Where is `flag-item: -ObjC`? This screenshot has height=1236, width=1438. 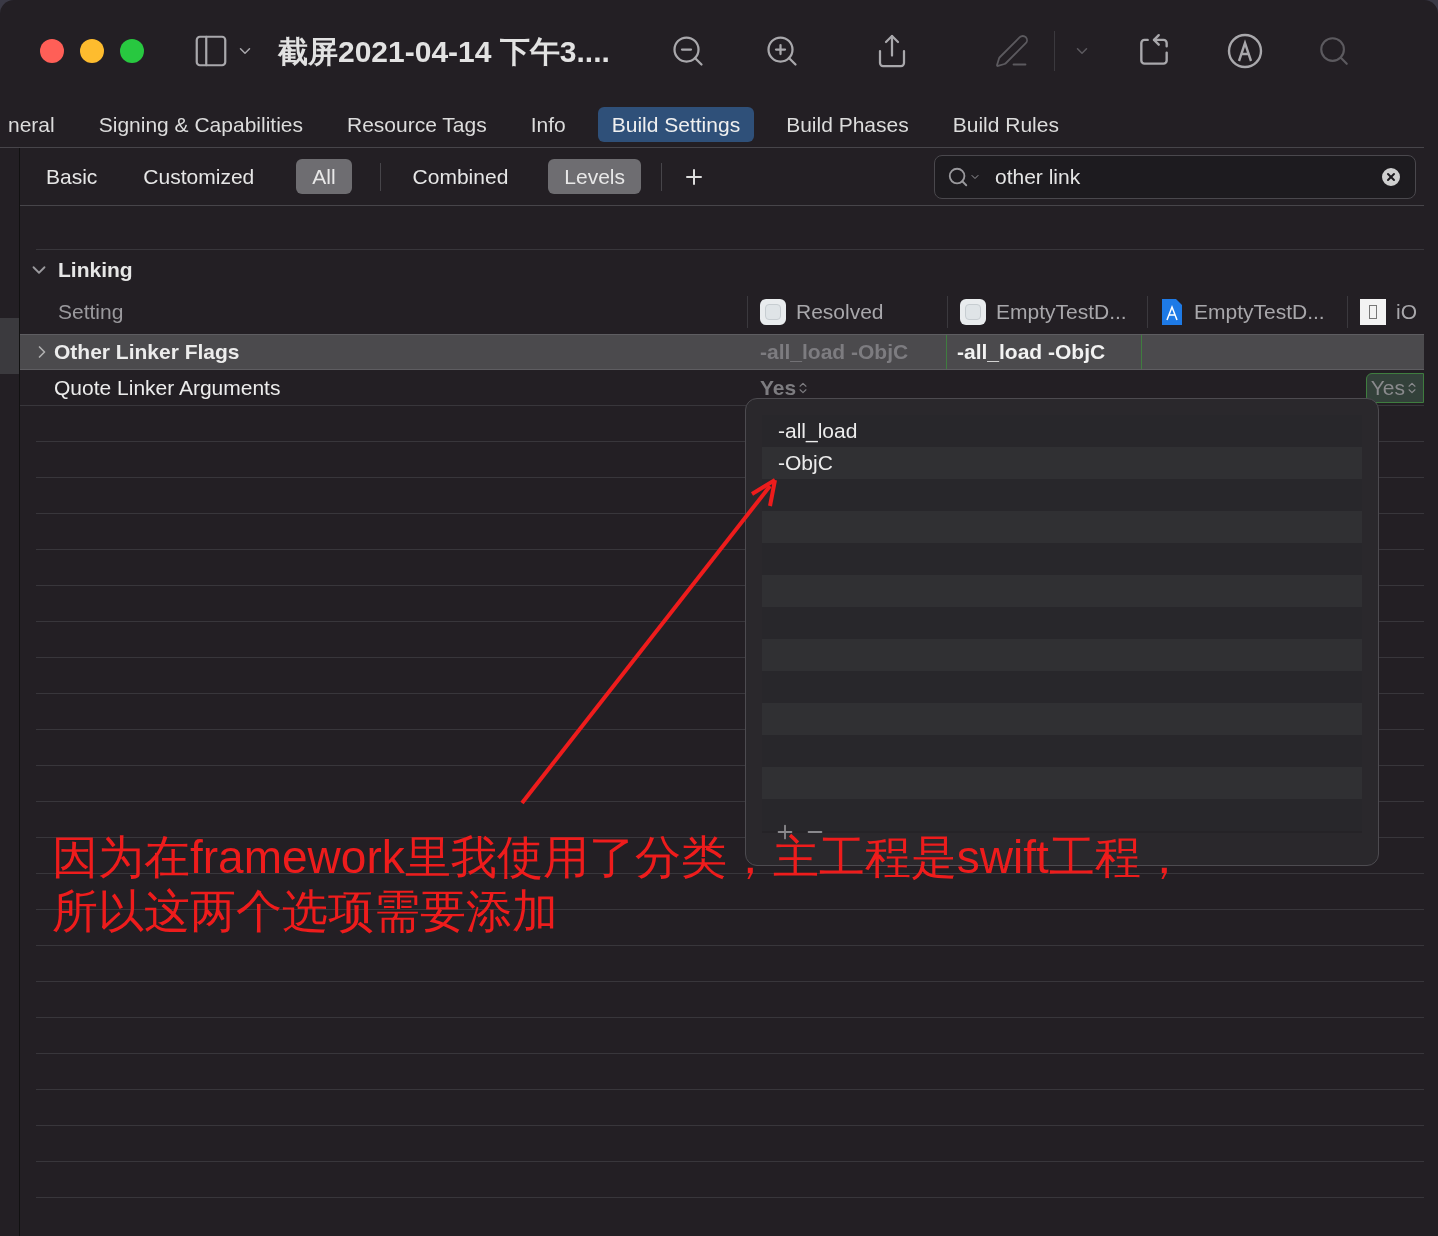 flag-item: -ObjC is located at coordinates (805, 463).